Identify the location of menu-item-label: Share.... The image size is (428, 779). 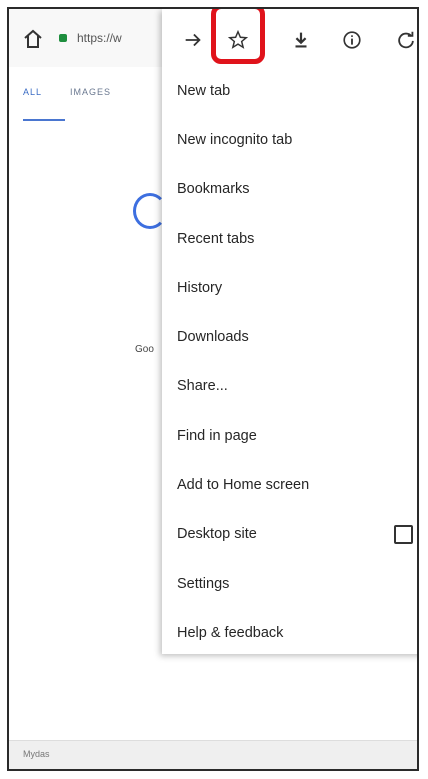
(202, 386).